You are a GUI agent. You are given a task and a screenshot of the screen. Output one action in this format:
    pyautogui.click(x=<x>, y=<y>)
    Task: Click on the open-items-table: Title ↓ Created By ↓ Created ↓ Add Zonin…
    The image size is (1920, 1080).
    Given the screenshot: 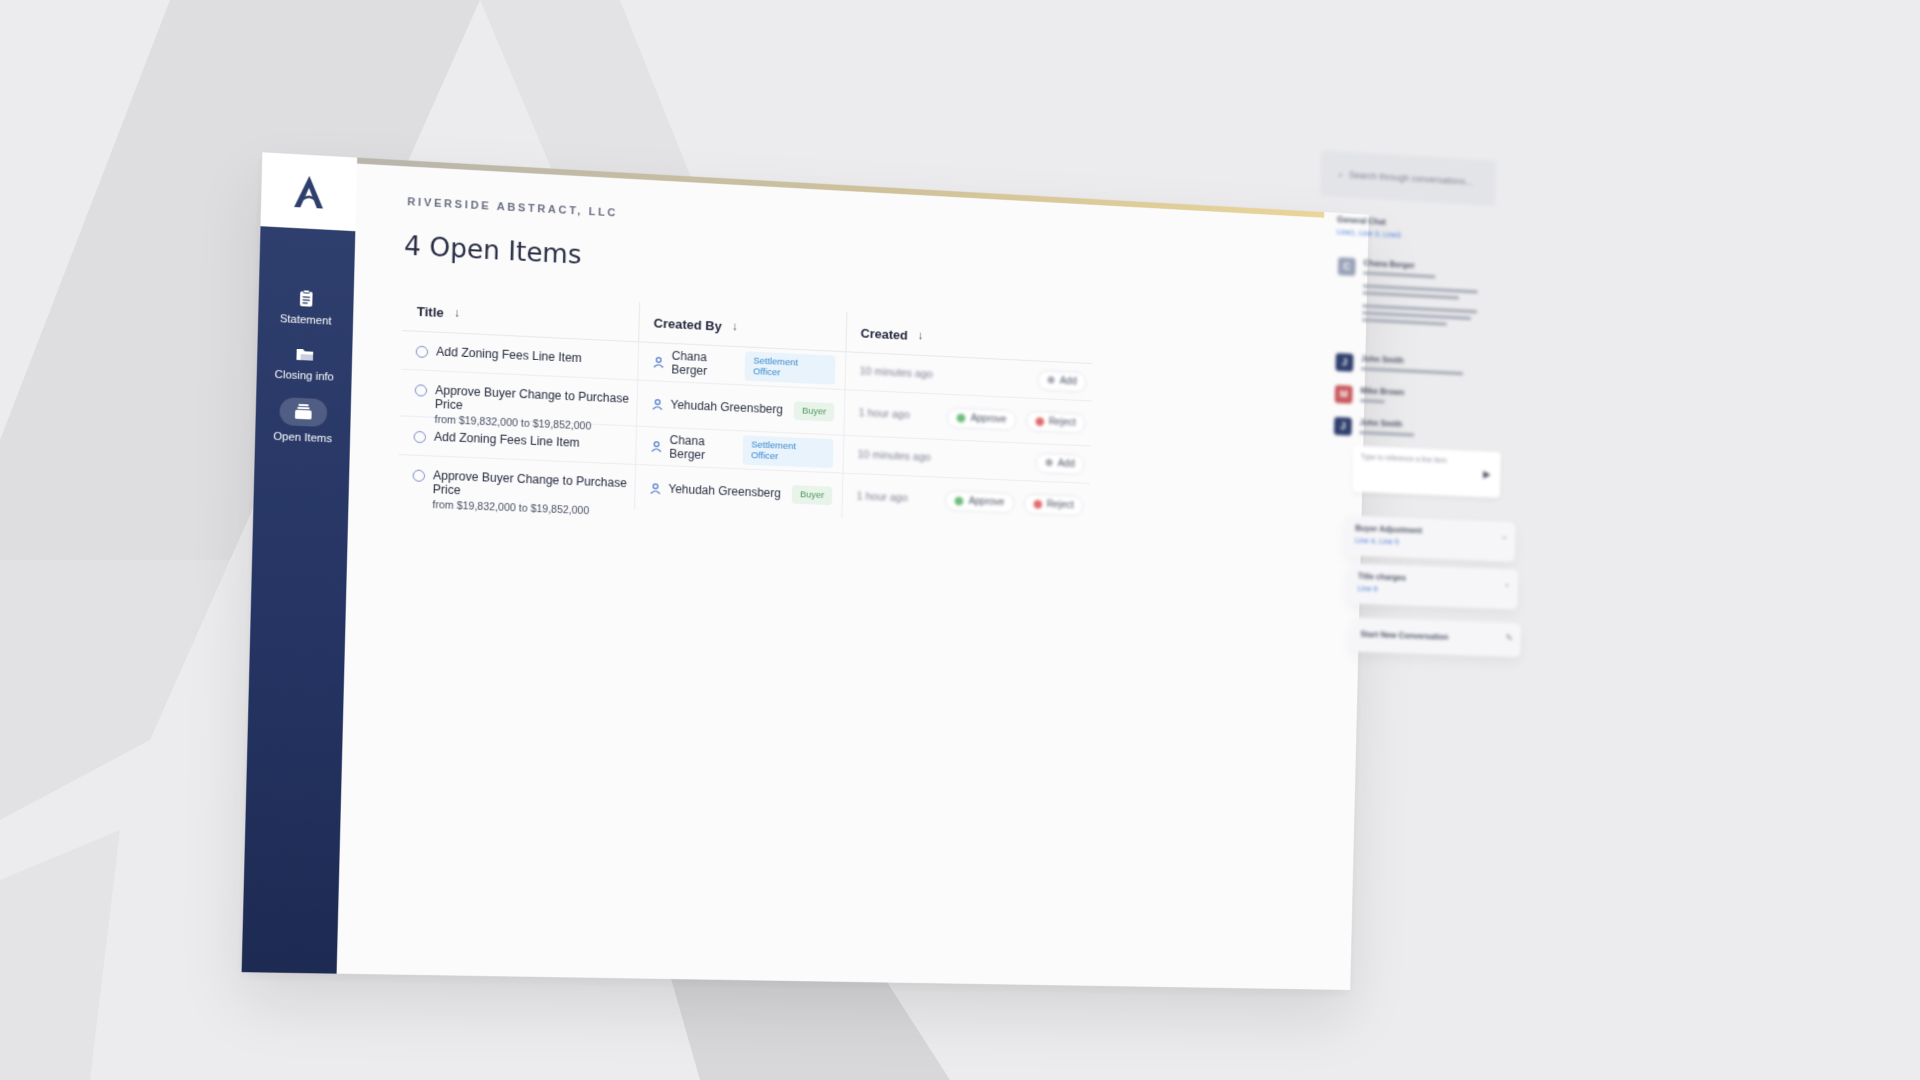 What is the action you would take?
    pyautogui.click(x=745, y=409)
    